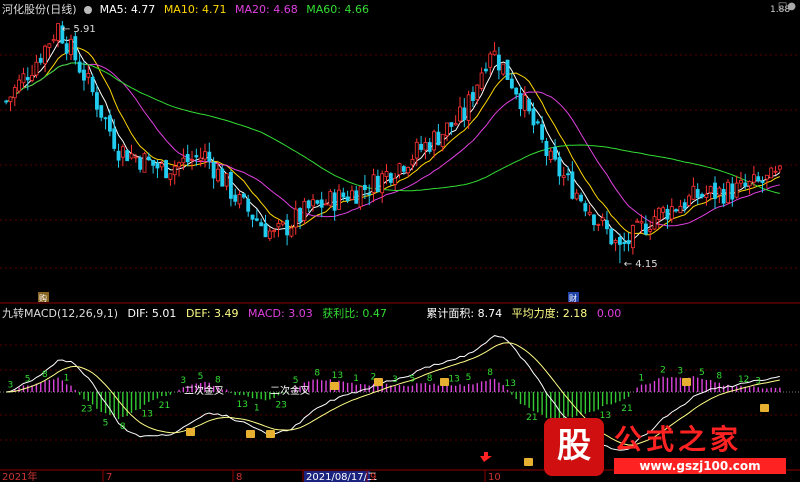 The width and height of the screenshot is (800, 482). What do you see at coordinates (214, 9) in the screenshot?
I see `ma10-value: 4.71` at bounding box center [214, 9].